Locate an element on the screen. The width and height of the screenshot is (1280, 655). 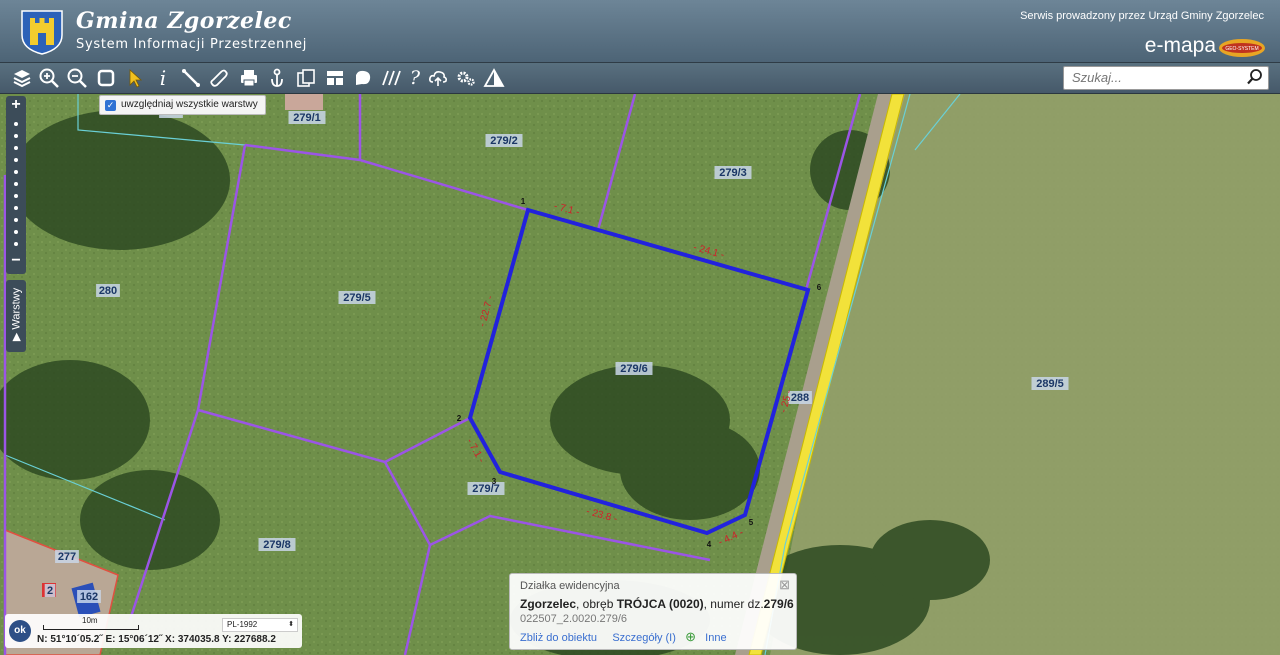
close-icon: ⊠ is located at coordinates (784, 585).